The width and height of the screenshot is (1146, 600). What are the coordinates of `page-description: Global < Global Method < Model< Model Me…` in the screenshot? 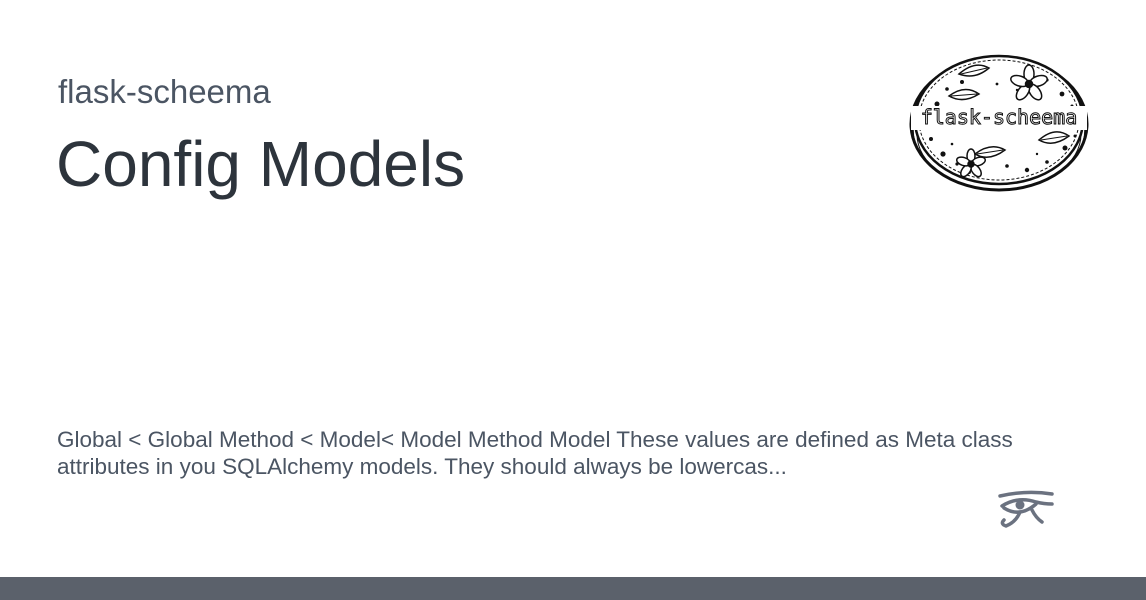 It's located at (535, 453).